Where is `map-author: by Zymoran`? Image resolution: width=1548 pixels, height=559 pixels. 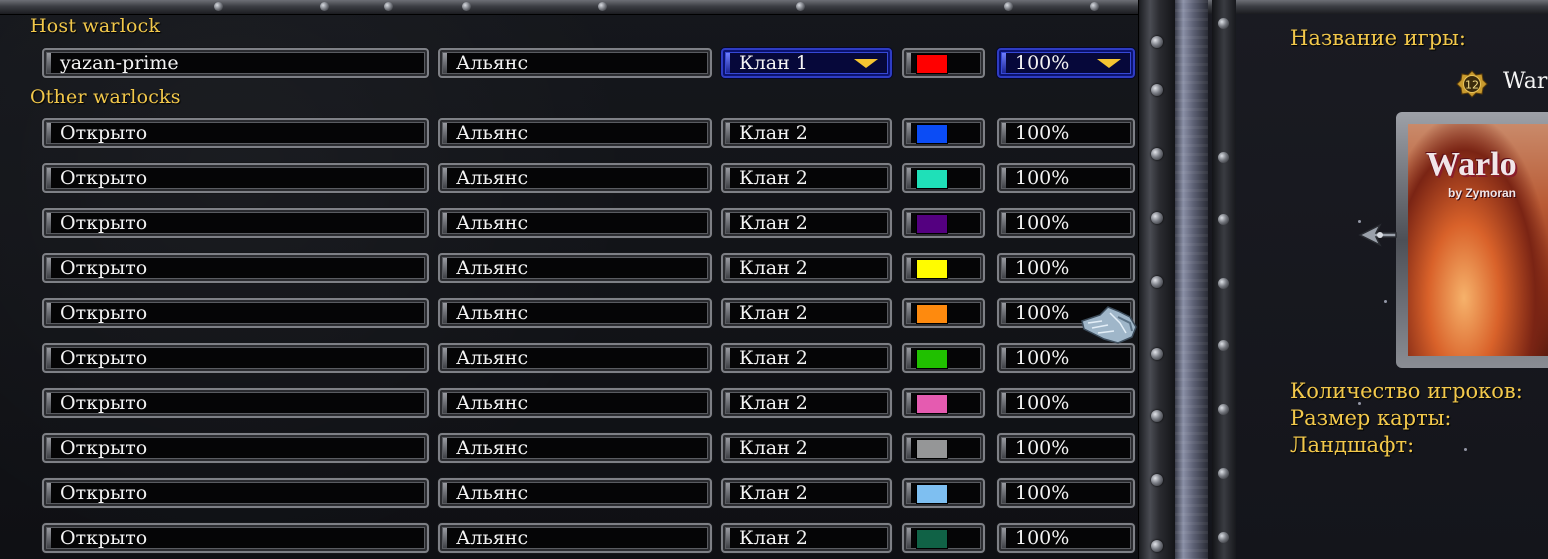
map-author: by Zymoran is located at coordinates (1482, 193).